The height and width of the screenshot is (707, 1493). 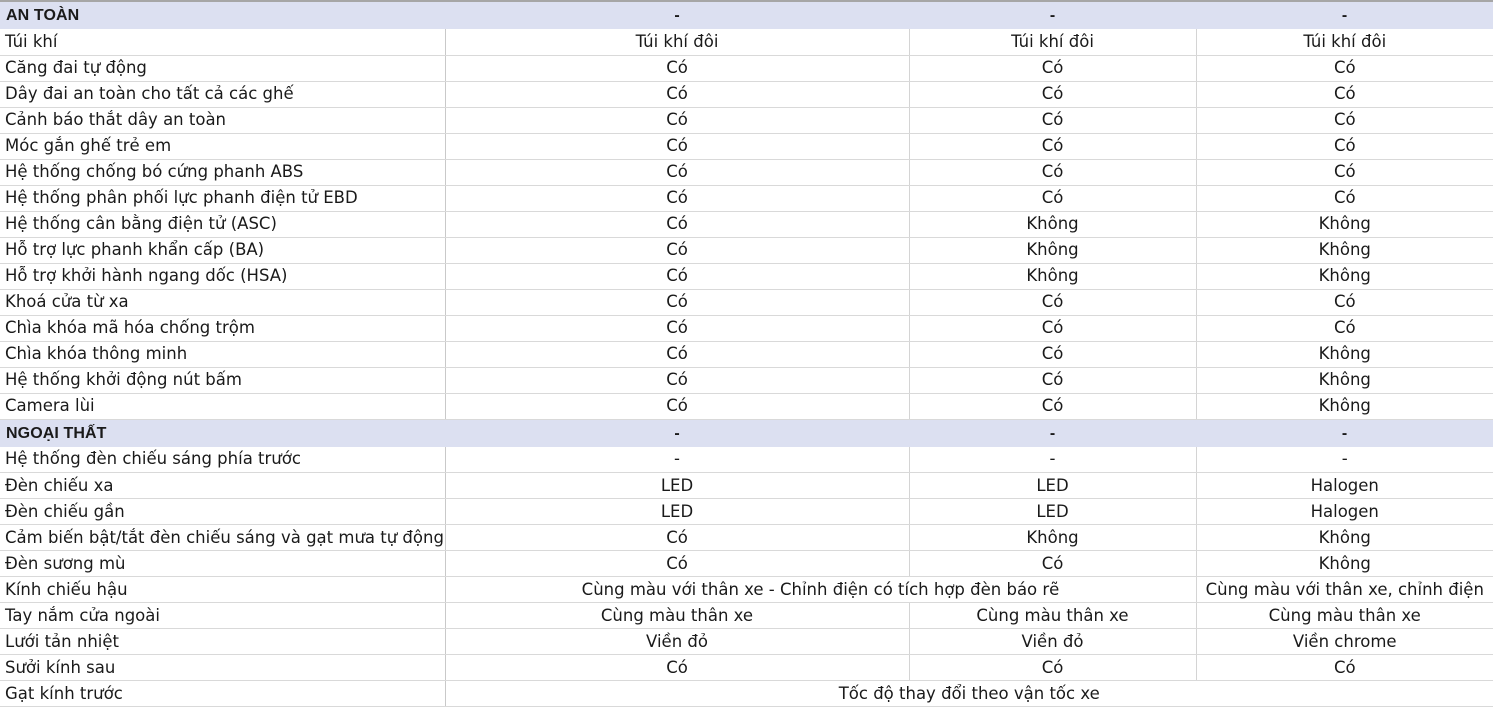 What do you see at coordinates (223, 224) in the screenshot?
I see `feature-label: Hệ thống cân bằng điện tử (ASC)` at bounding box center [223, 224].